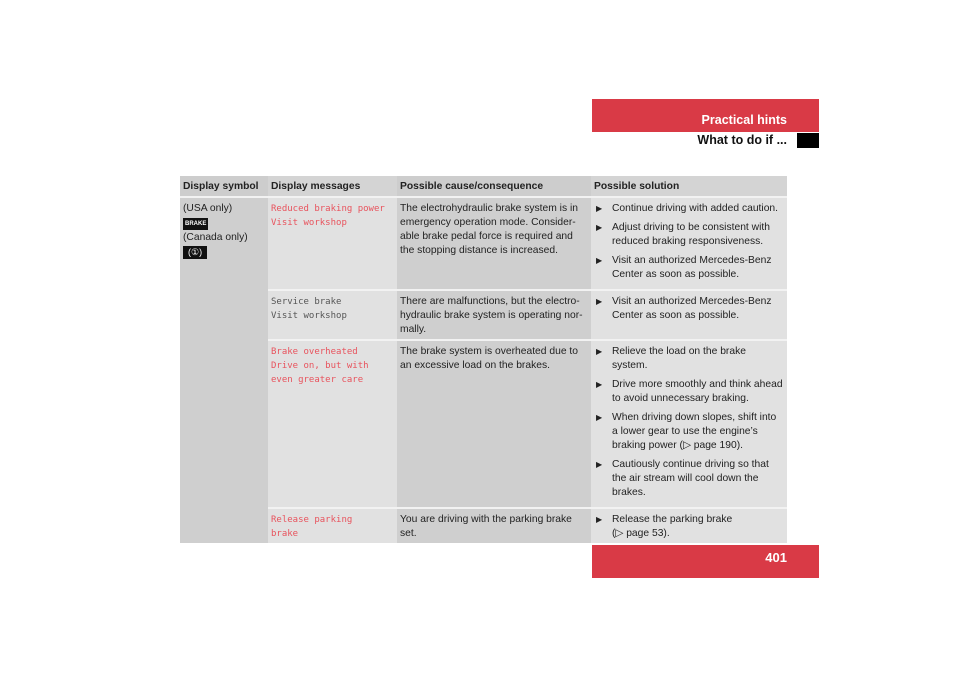 This screenshot has width=960, height=678. Describe the element at coordinates (689, 186) in the screenshot. I see `column-header: Possible solution` at that location.